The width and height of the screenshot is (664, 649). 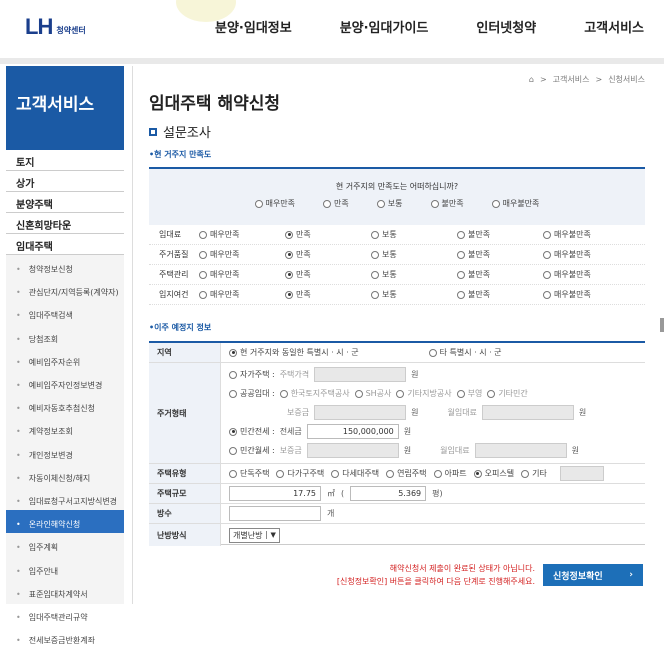 I want to click on sidebar-sub-item-active: 온라인해약신청, so click(x=65, y=522).